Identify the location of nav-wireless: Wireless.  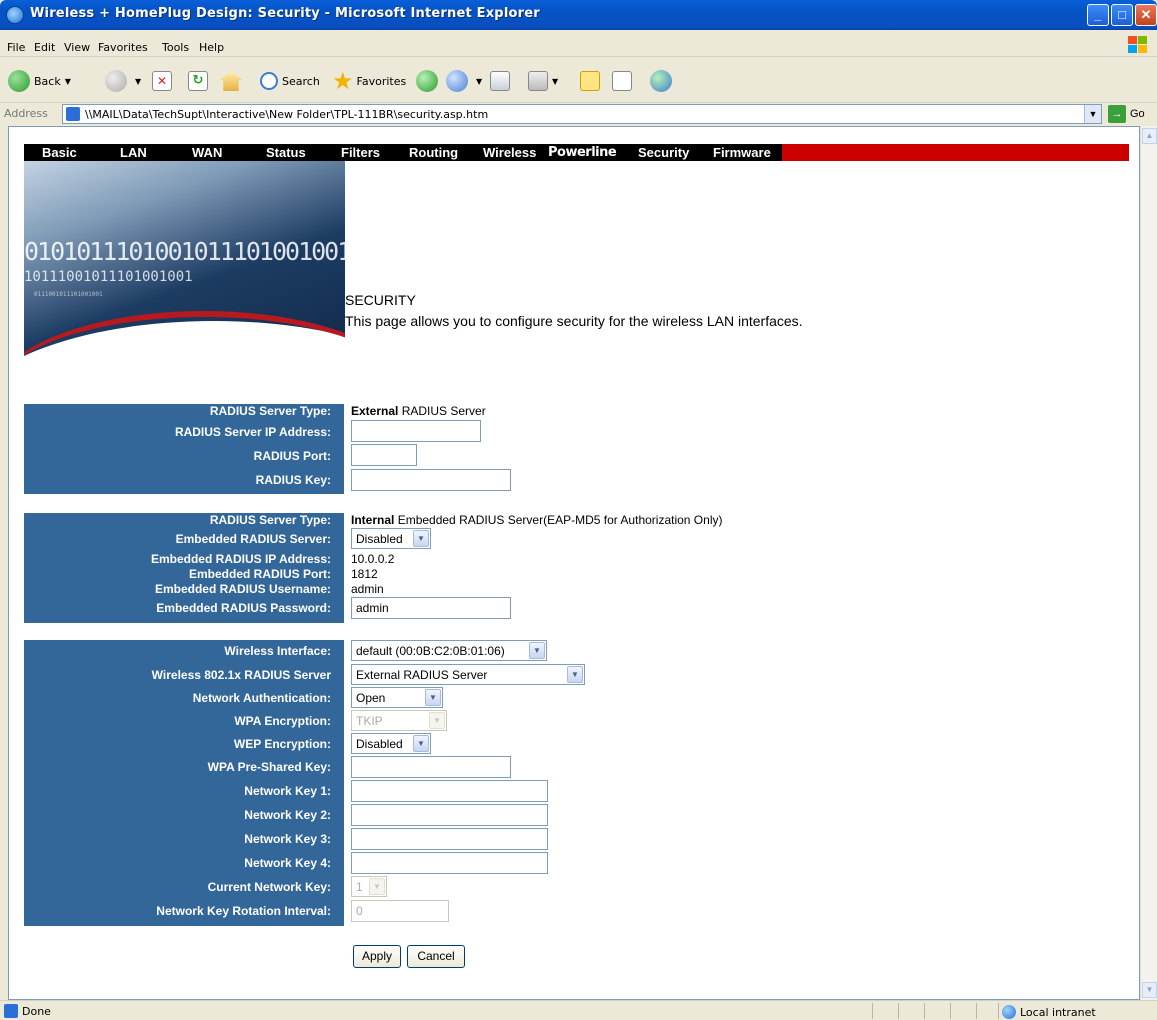
(509, 152).